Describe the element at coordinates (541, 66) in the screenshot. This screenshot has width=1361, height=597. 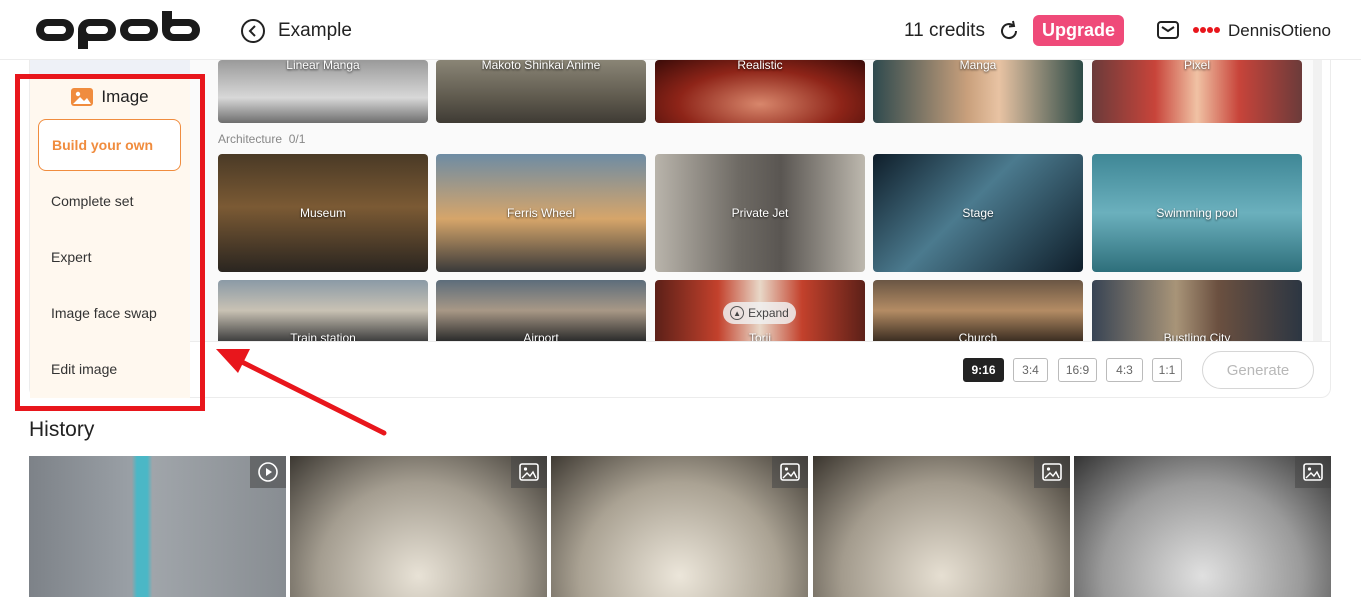
I see `tile-label: Makoto Shinkai Anime` at that location.